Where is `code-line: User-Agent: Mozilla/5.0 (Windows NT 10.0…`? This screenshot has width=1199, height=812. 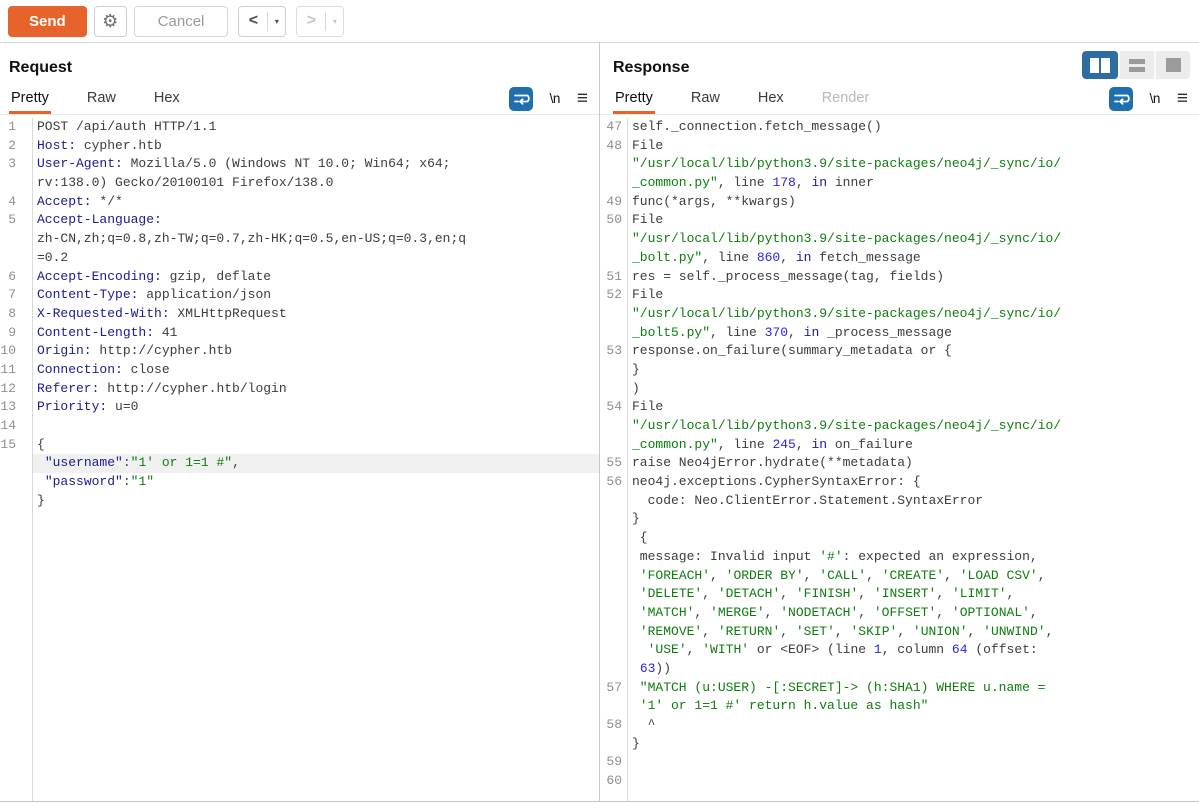 code-line: User-Agent: Mozilla/5.0 (Windows NT 10.0… is located at coordinates (316, 164).